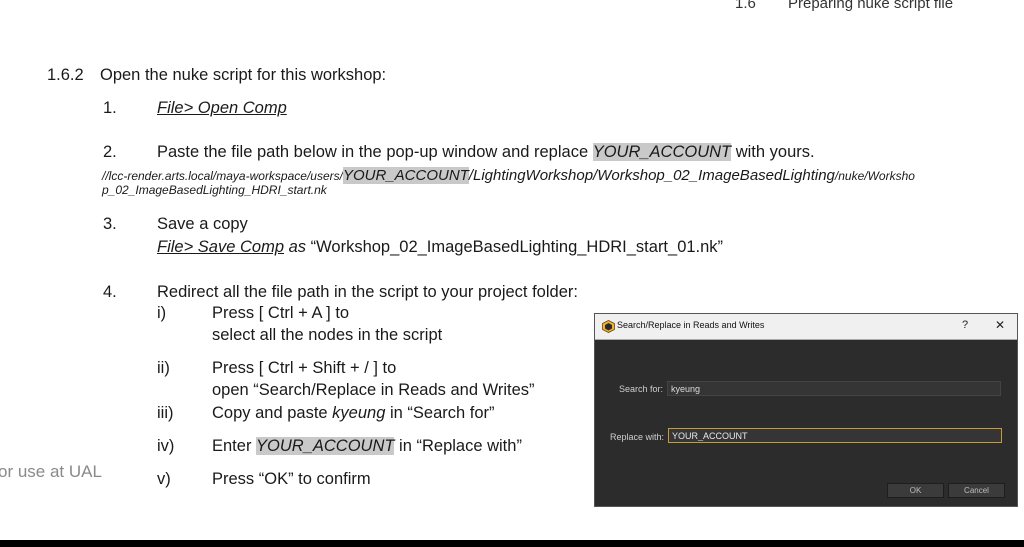  Describe the element at coordinates (65, 75) in the screenshot. I see `section-number: 1.6.2` at that location.